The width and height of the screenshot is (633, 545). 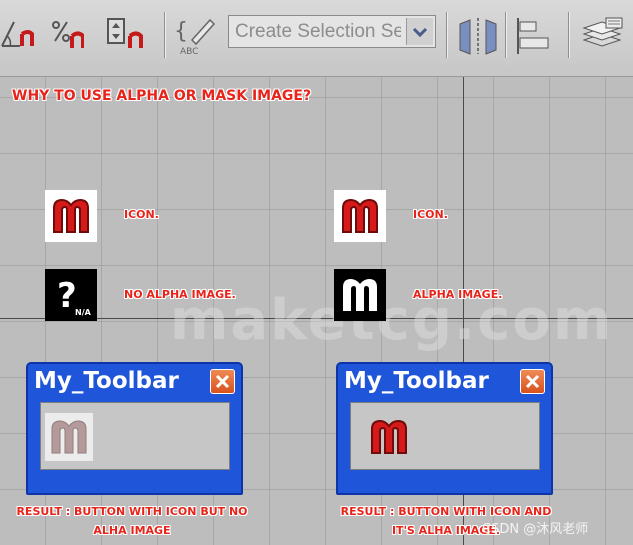 I want to click on named-selection-set-dropdown: Create Selection Se, so click(x=332, y=31).